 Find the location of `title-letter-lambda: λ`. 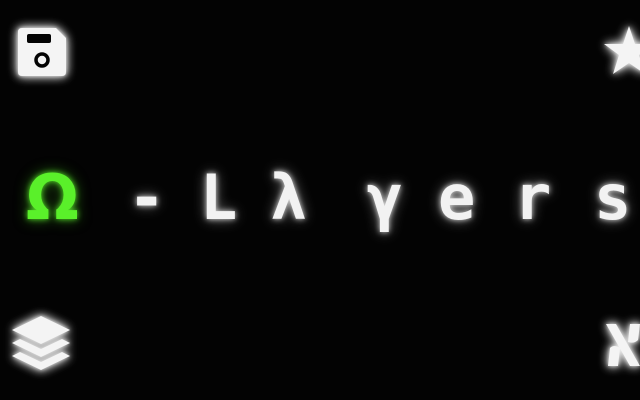

title-letter-lambda: λ is located at coordinates (289, 197).